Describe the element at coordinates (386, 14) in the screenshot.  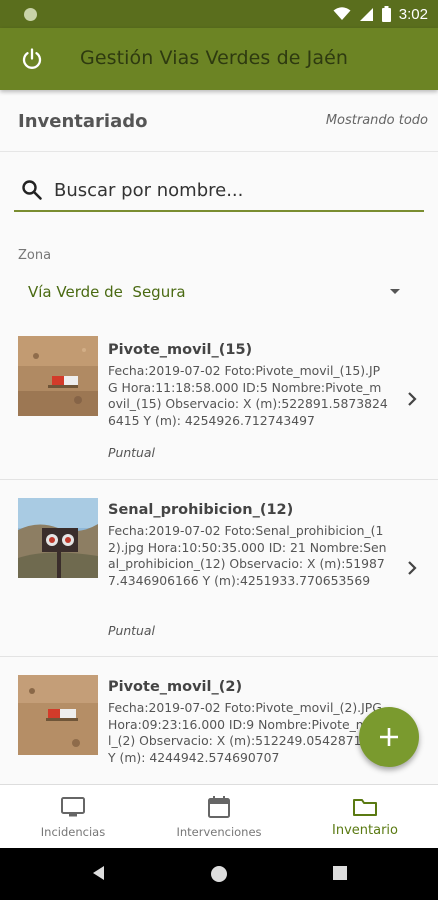
I see `battery-icon` at that location.